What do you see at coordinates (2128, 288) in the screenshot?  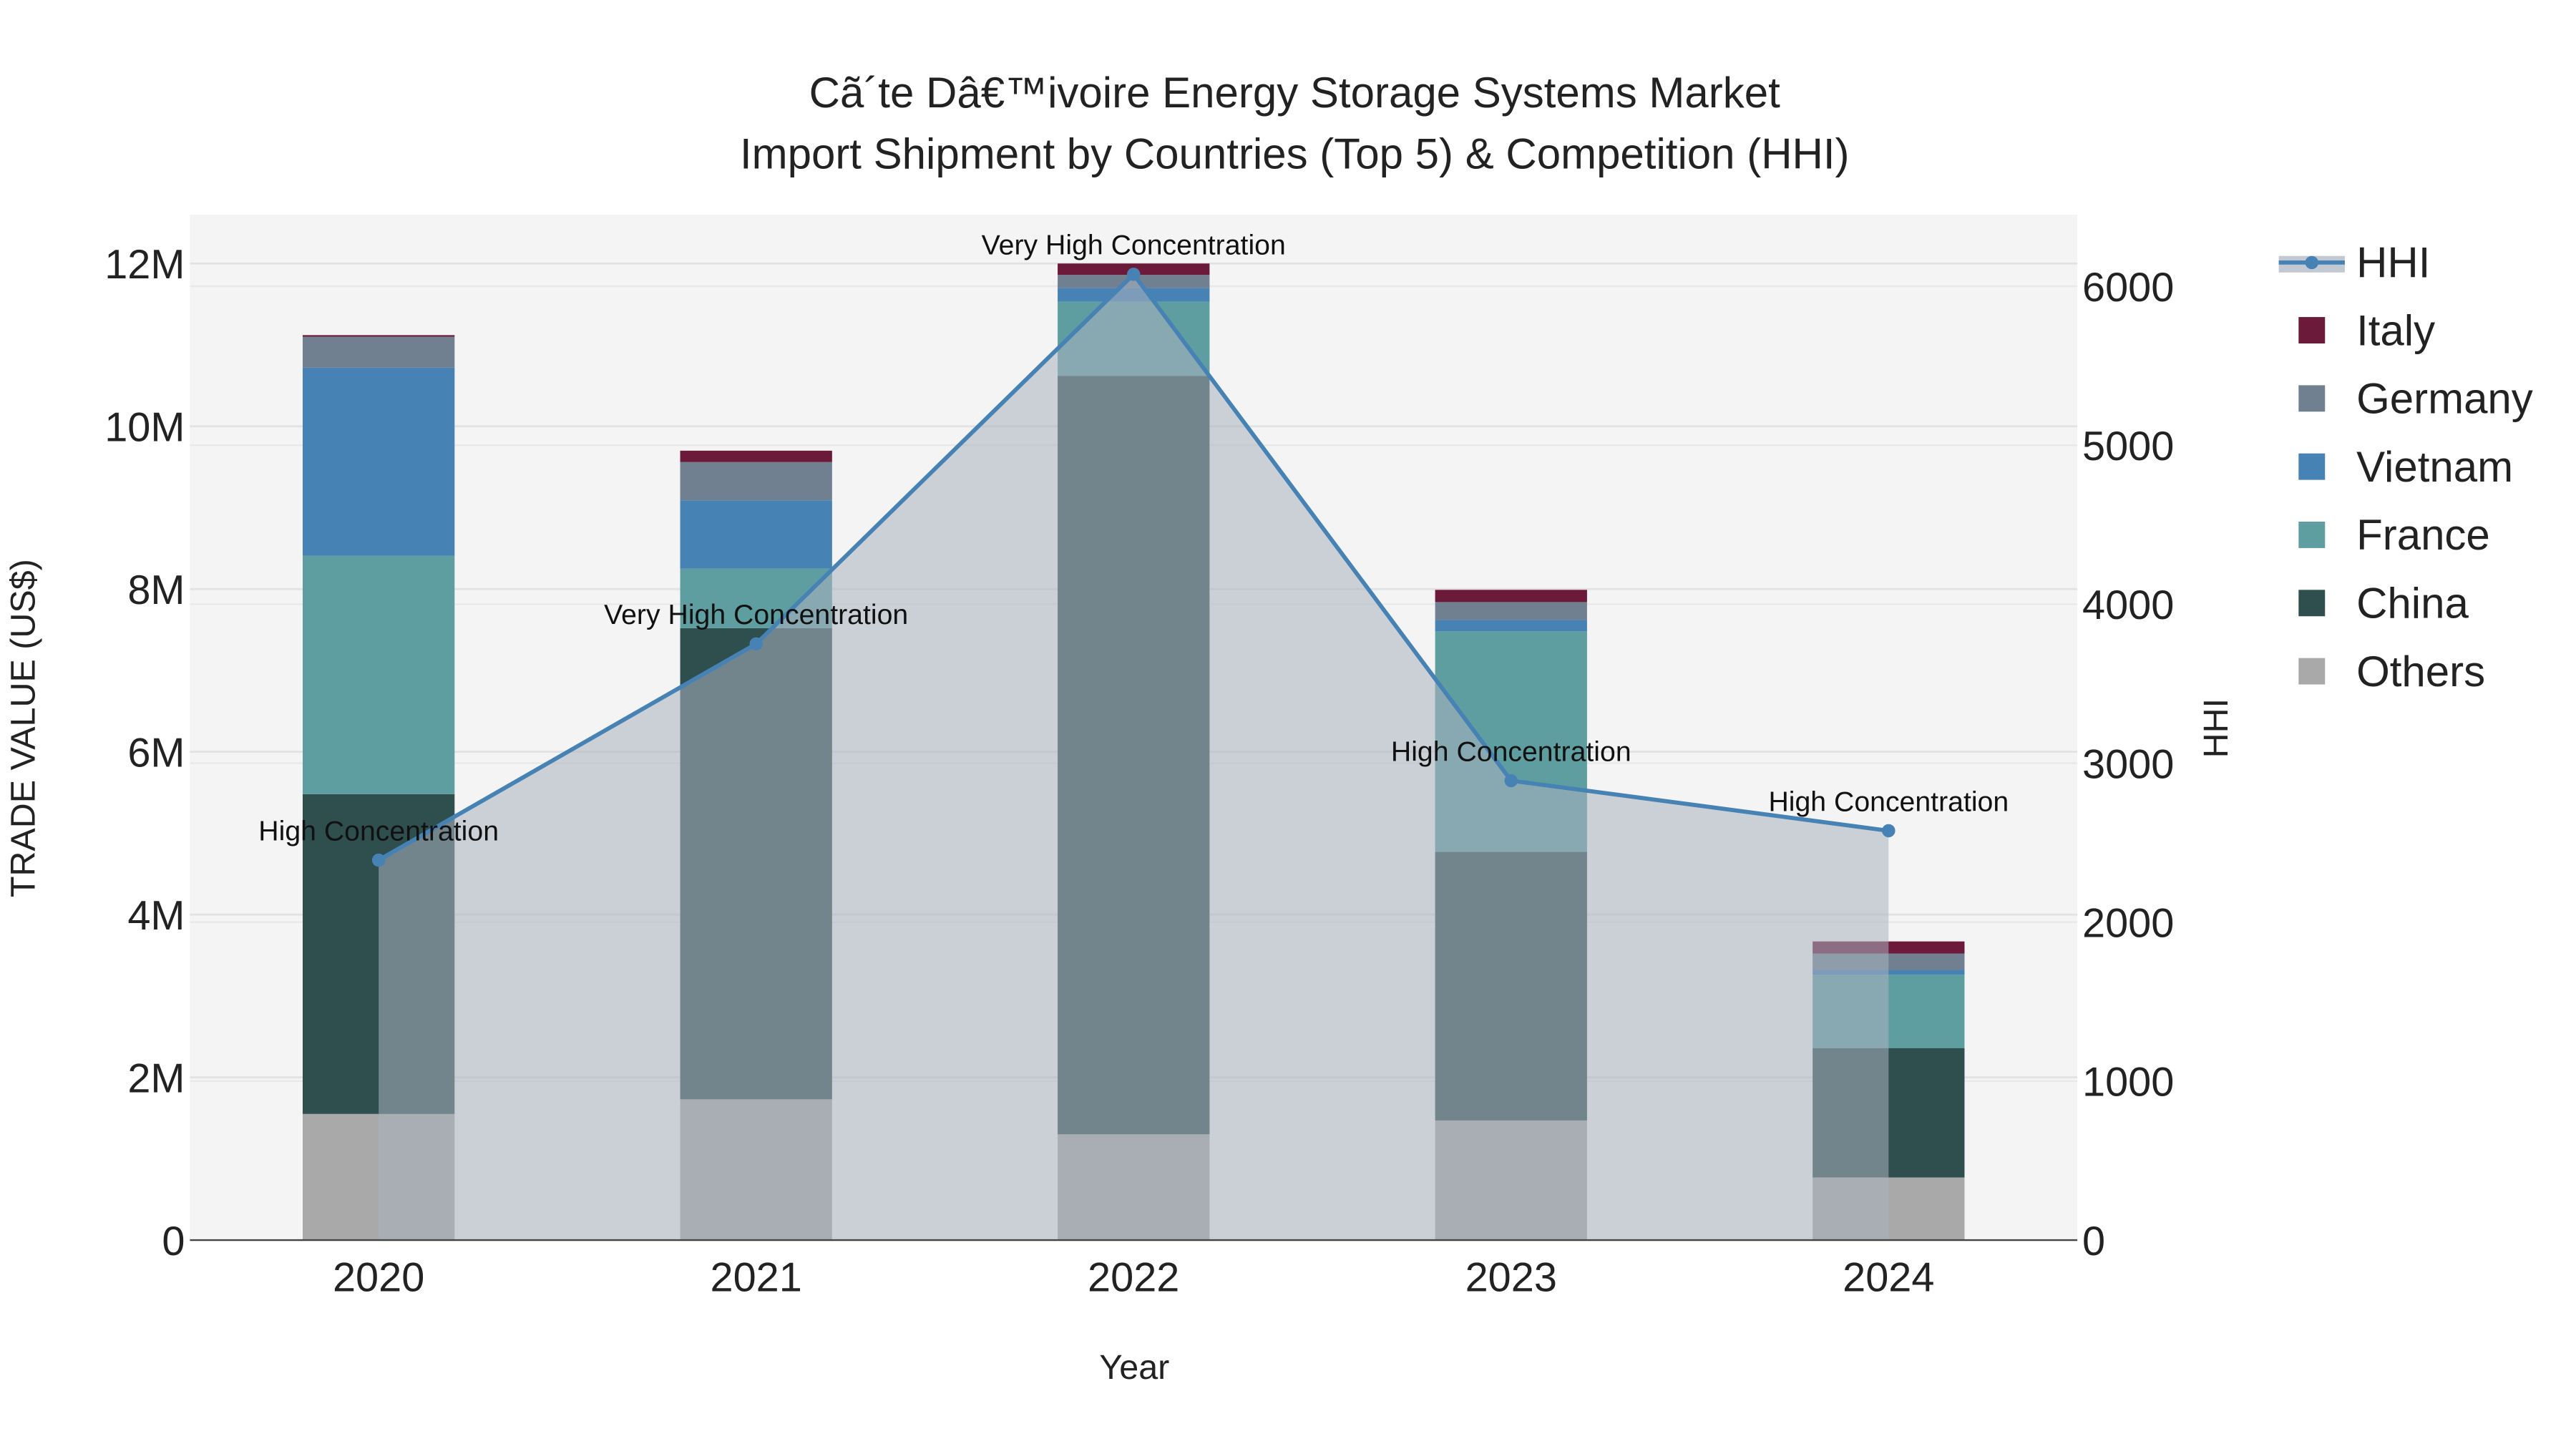 I see `y2-tick-label: 6000` at bounding box center [2128, 288].